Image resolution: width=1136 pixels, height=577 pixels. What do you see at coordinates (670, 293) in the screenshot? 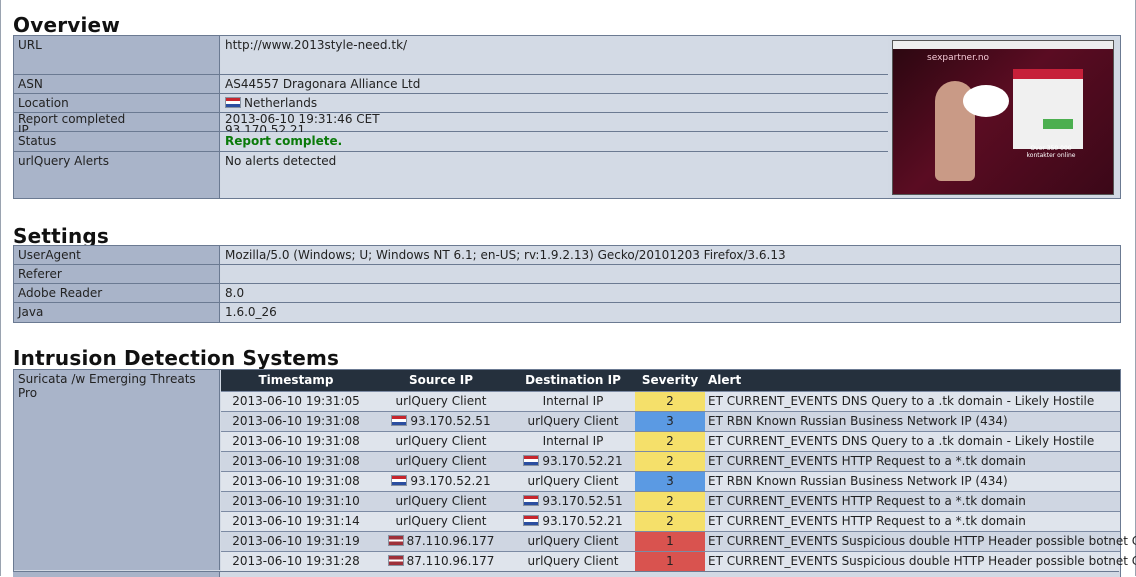
I see `adobe-reader-value: 8.0` at bounding box center [670, 293].